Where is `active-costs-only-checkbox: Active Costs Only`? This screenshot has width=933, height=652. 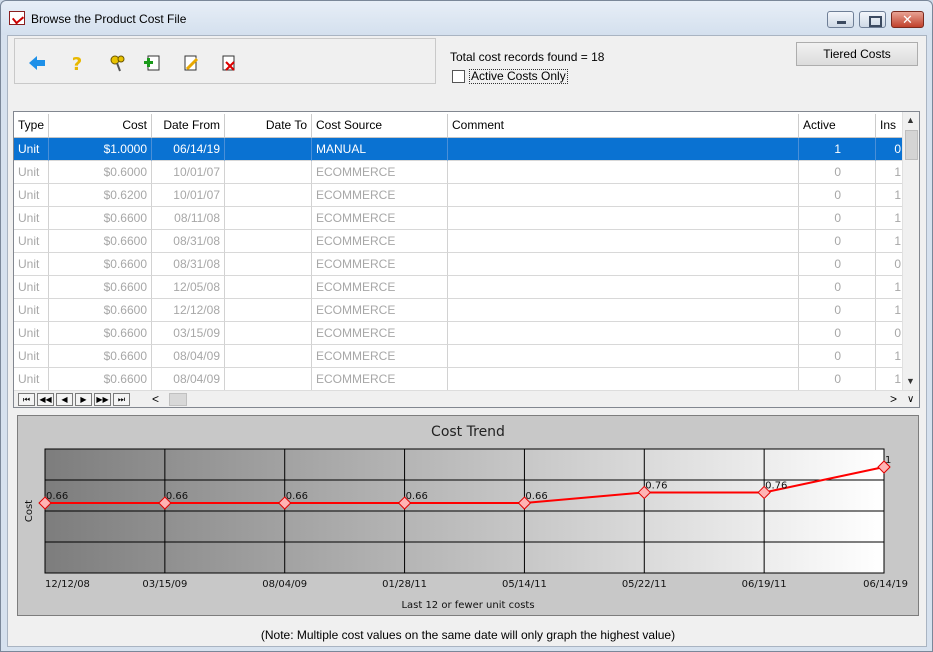 active-costs-only-checkbox: Active Costs Only is located at coordinates (510, 76).